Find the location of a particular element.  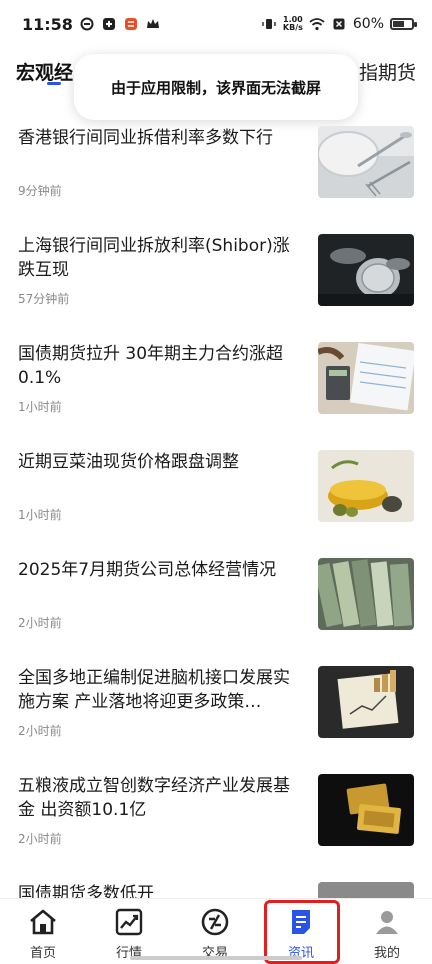

news-time: 57分钟前 is located at coordinates (44, 299).